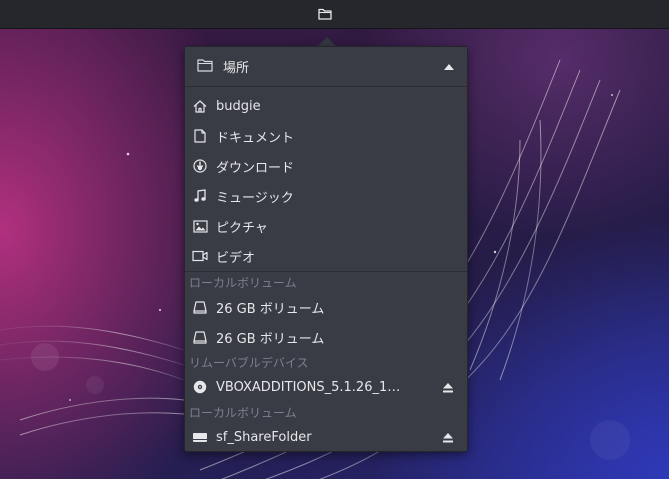 Image resolution: width=669 pixels, height=479 pixels. What do you see at coordinates (236, 68) in the screenshot?
I see `places-title: 場所` at bounding box center [236, 68].